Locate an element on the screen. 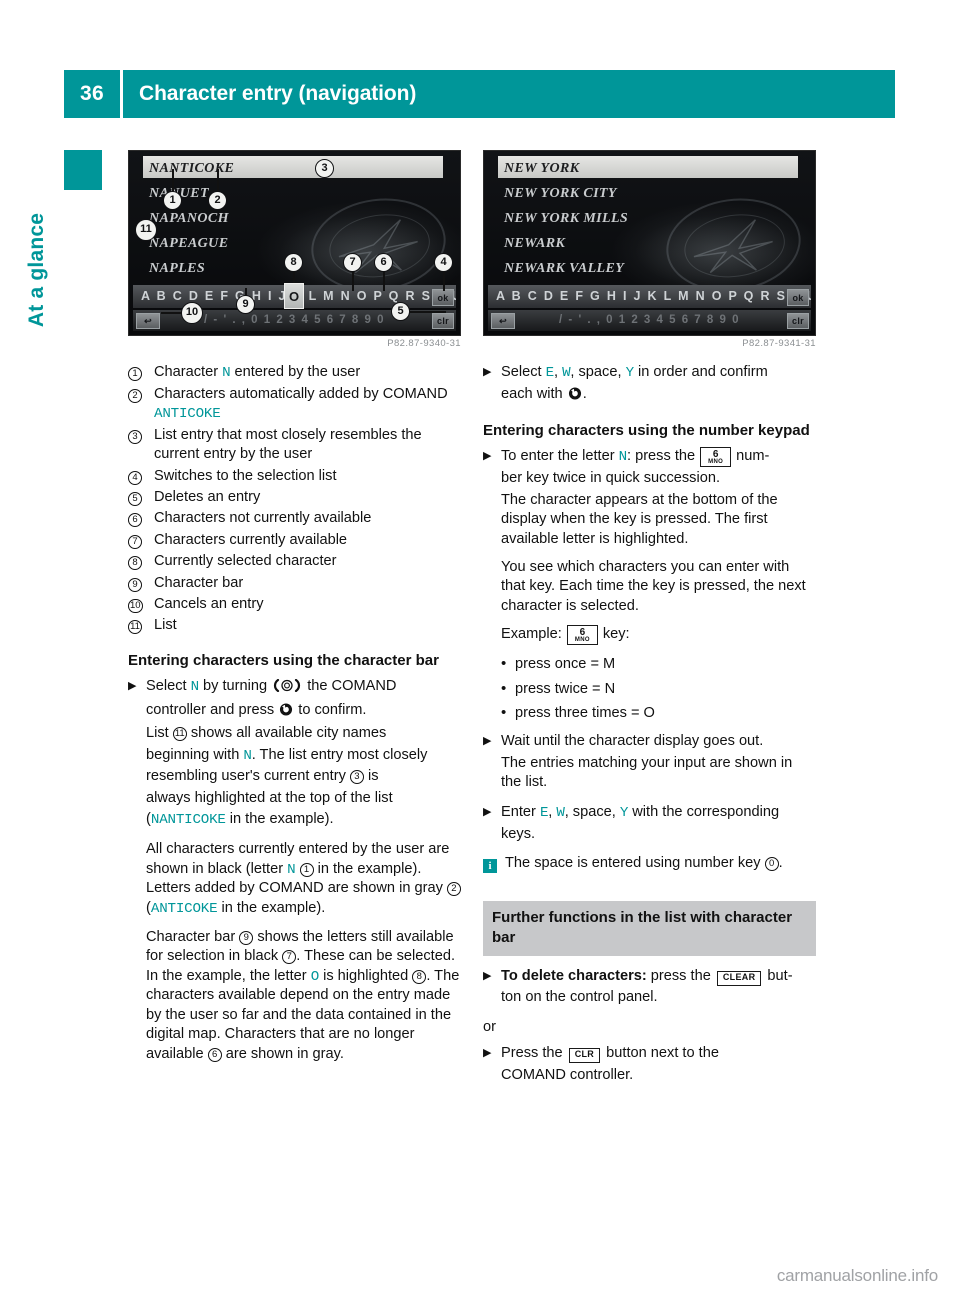  site-watermark: carmanualsonline.info is located at coordinates (857, 1275).